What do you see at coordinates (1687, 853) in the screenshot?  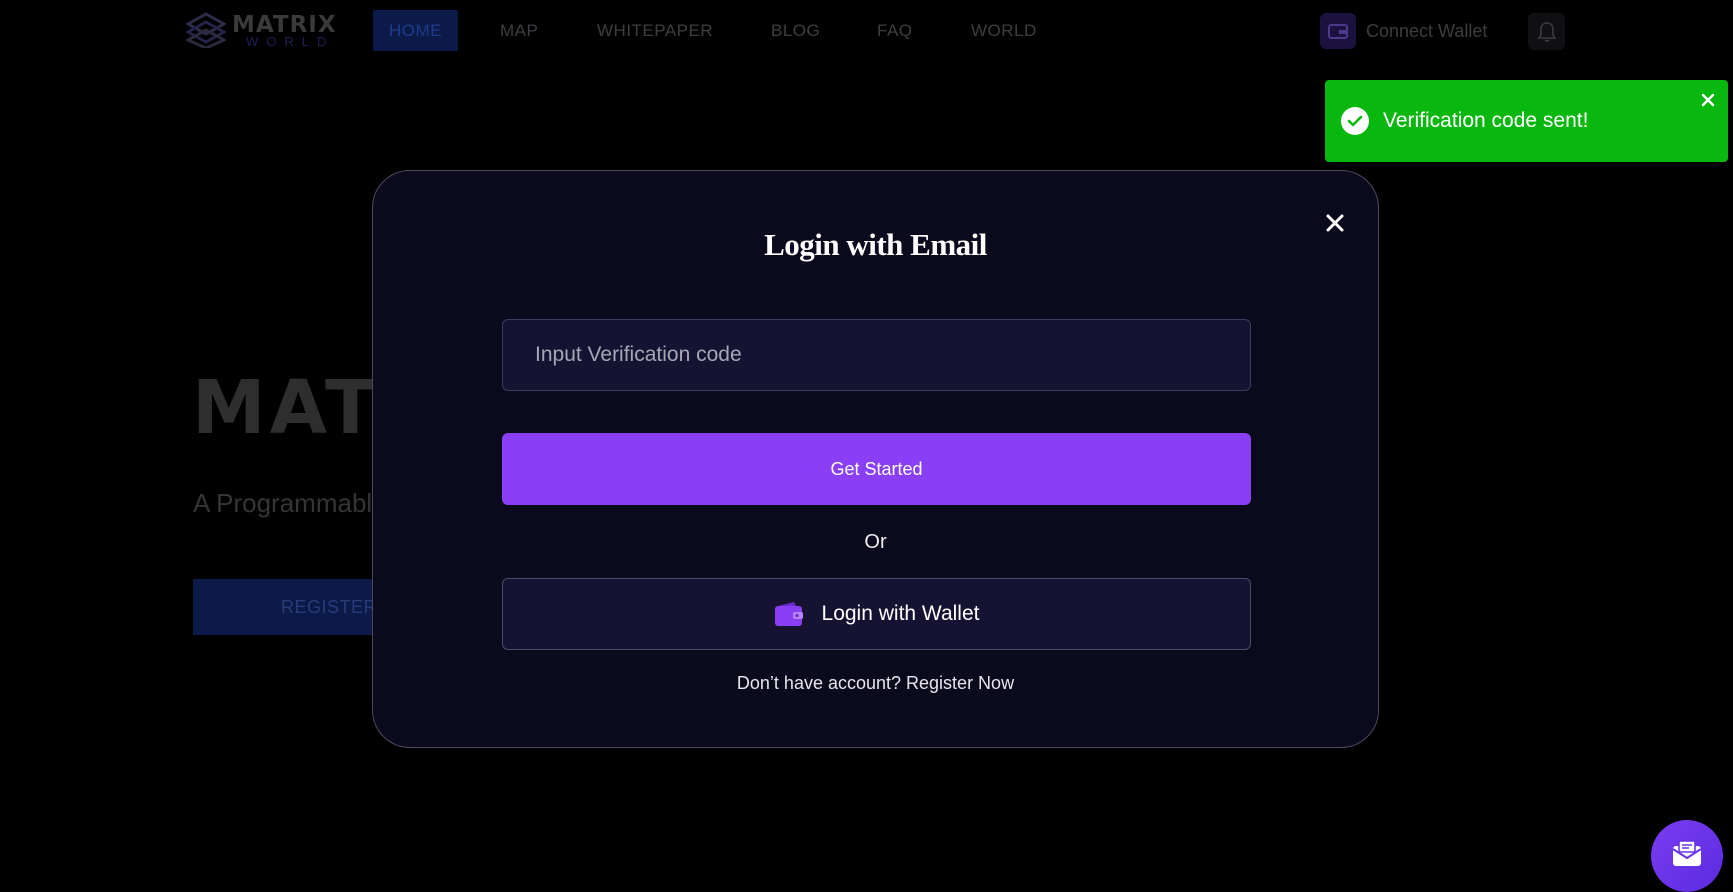 I see `mail-icon` at bounding box center [1687, 853].